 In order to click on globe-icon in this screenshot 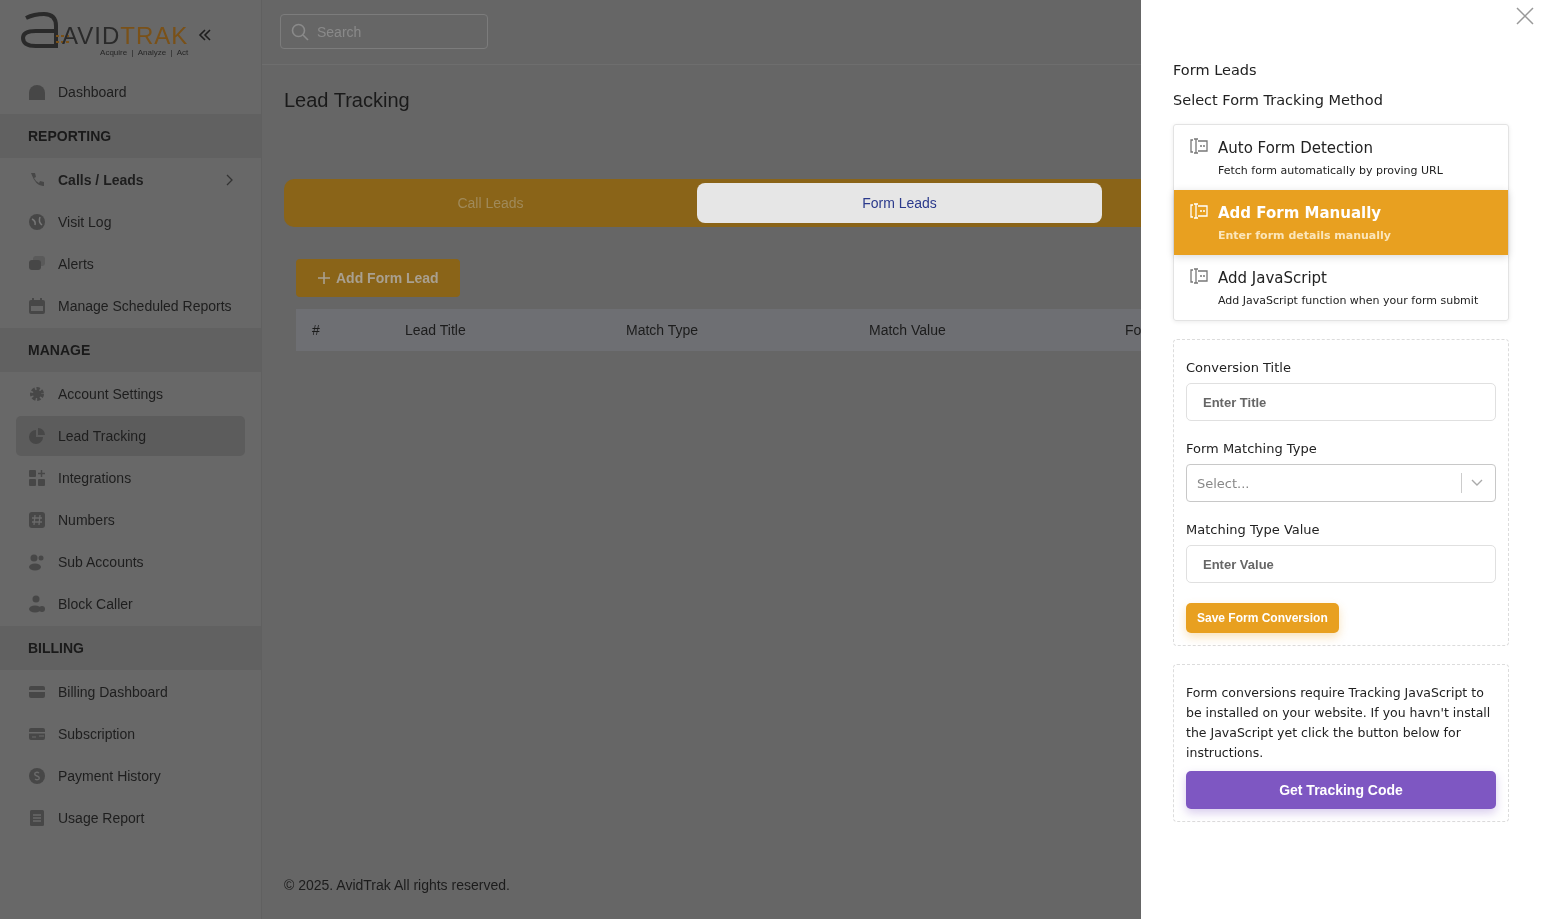, I will do `click(37, 222)`.